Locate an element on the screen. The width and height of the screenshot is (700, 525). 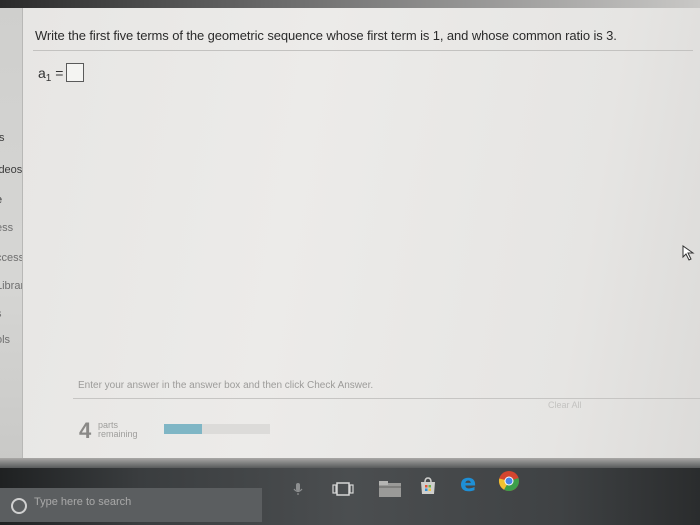
answer-label-subscript: 1 is located at coordinates (48, 78).